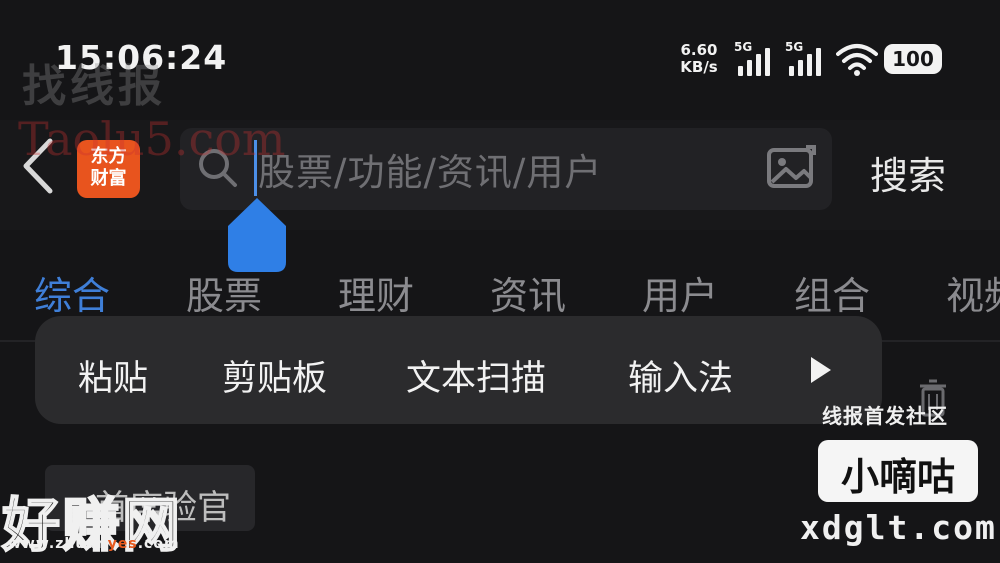  What do you see at coordinates (885, 416) in the screenshot?
I see `watermark-xdg-tagline: 线报首发社区` at bounding box center [885, 416].